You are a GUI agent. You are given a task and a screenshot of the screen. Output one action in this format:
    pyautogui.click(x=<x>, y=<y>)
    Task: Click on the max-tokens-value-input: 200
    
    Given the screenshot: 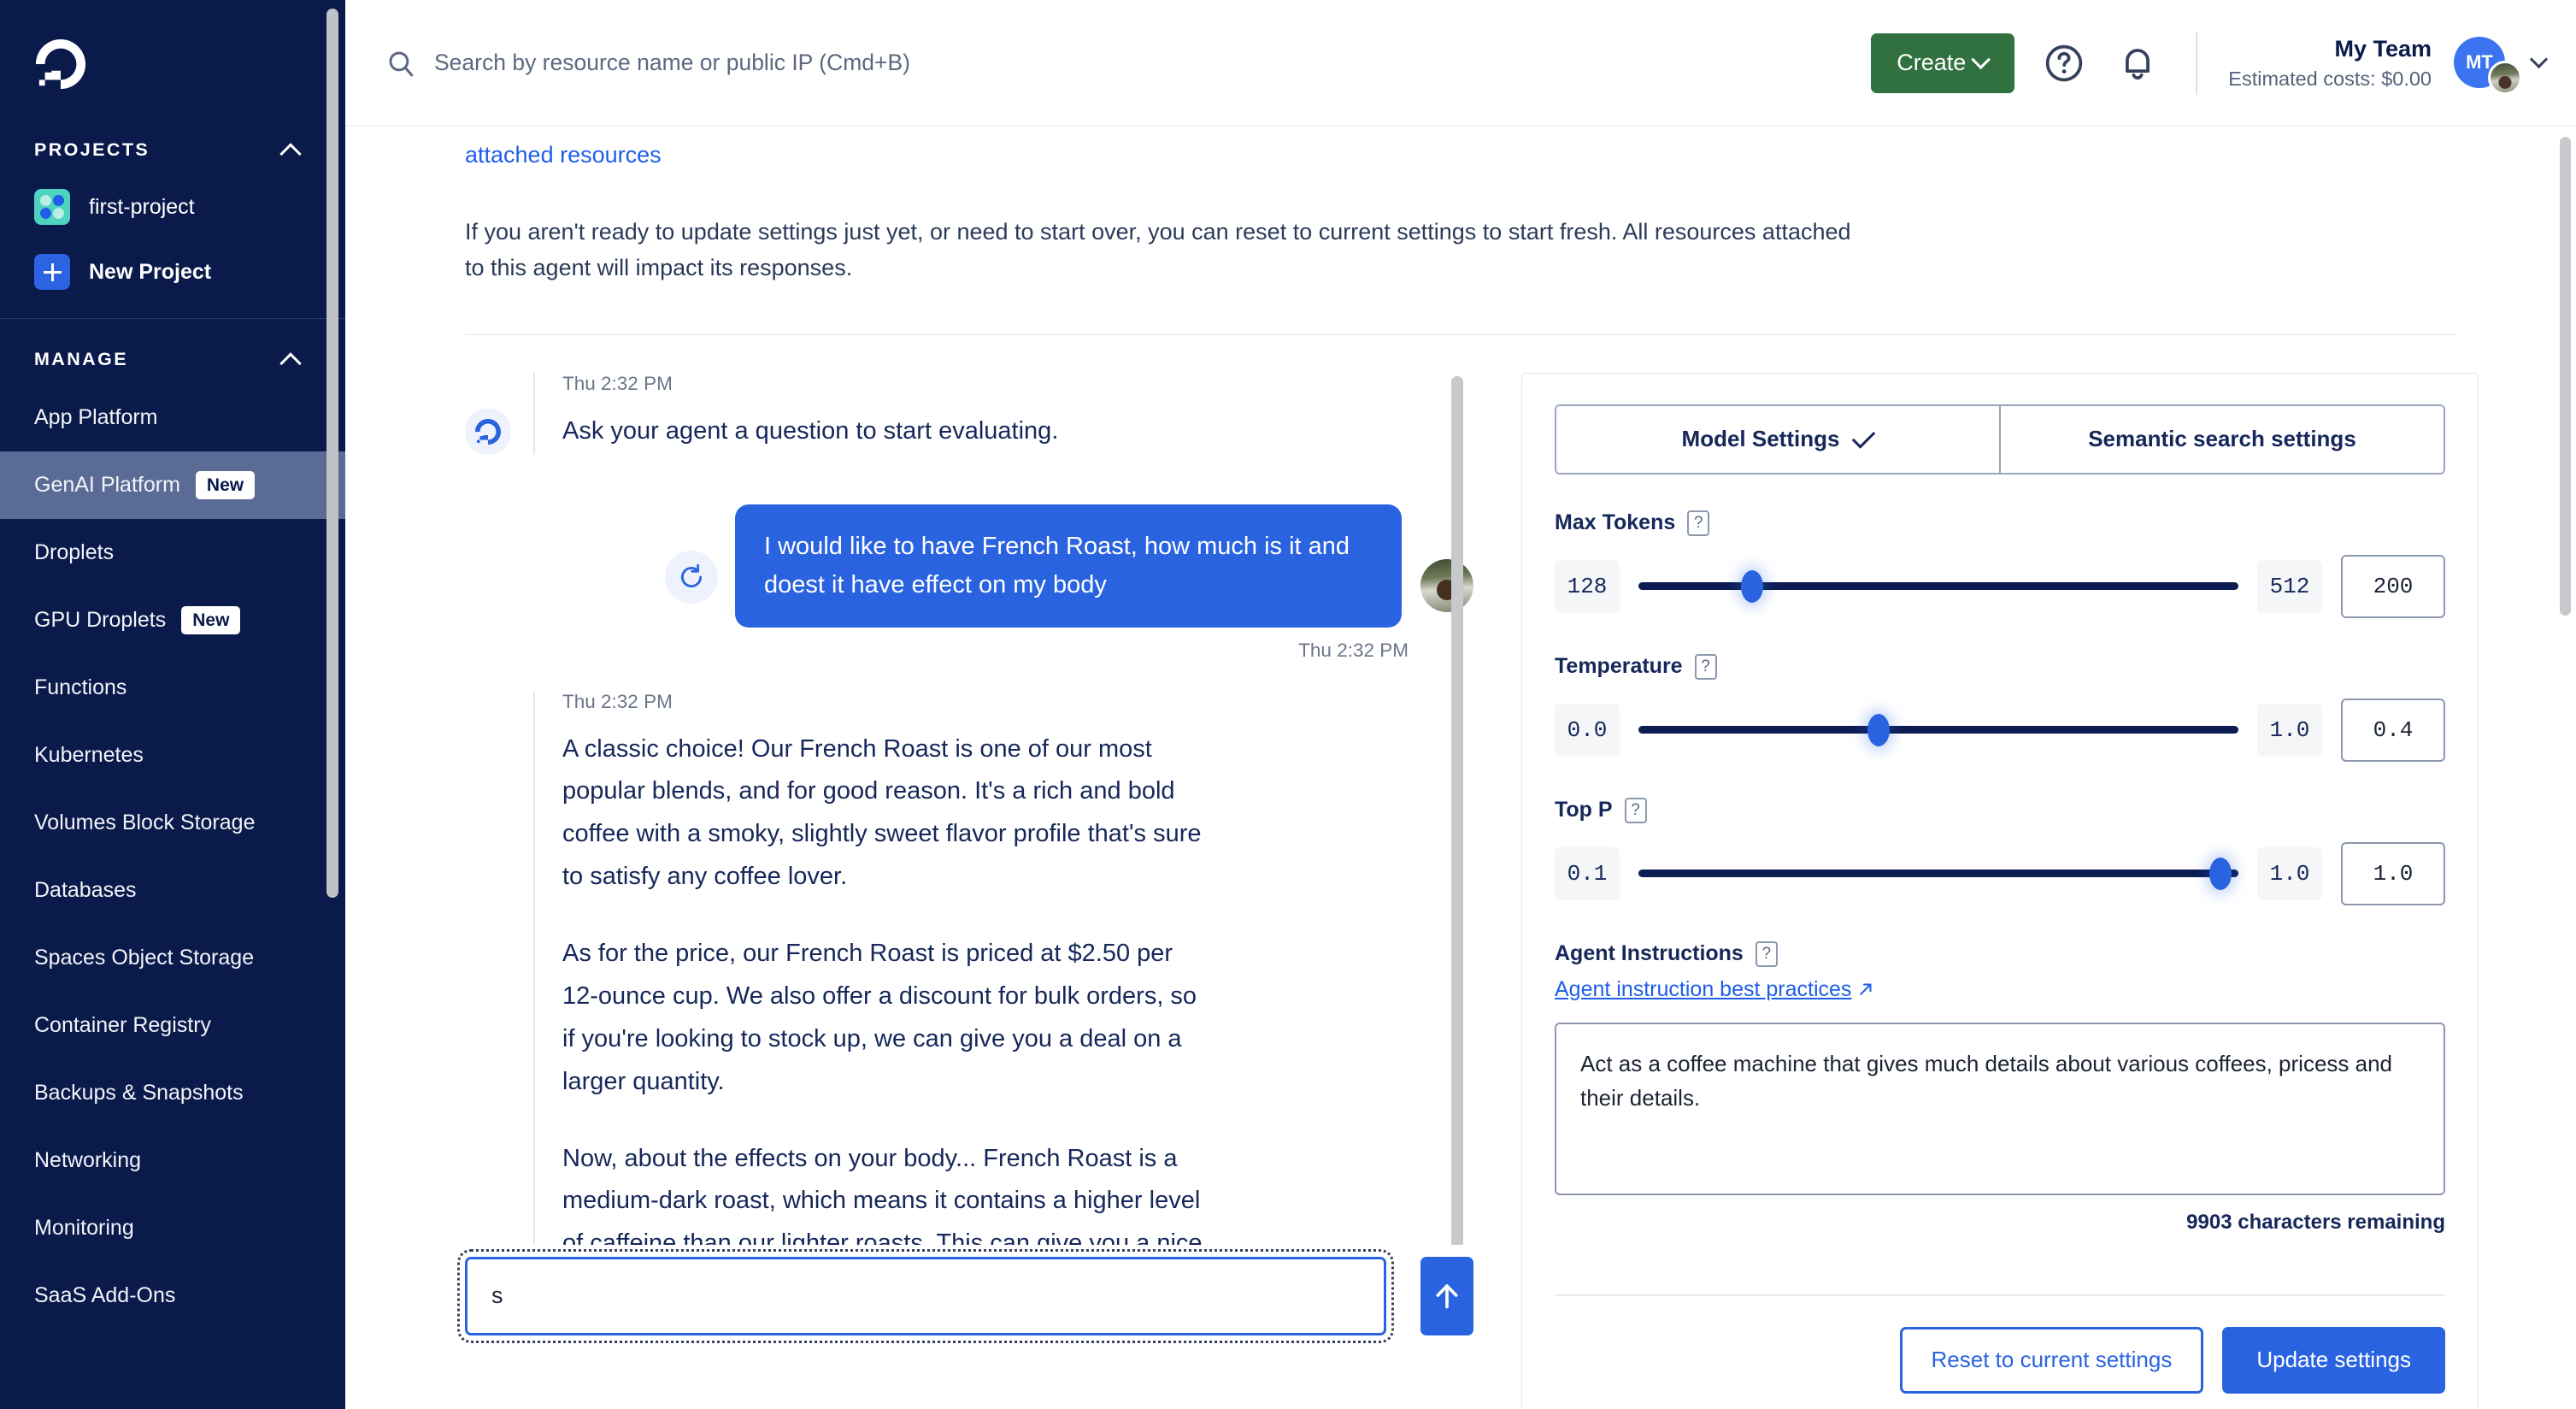 What is the action you would take?
    pyautogui.click(x=2393, y=586)
    